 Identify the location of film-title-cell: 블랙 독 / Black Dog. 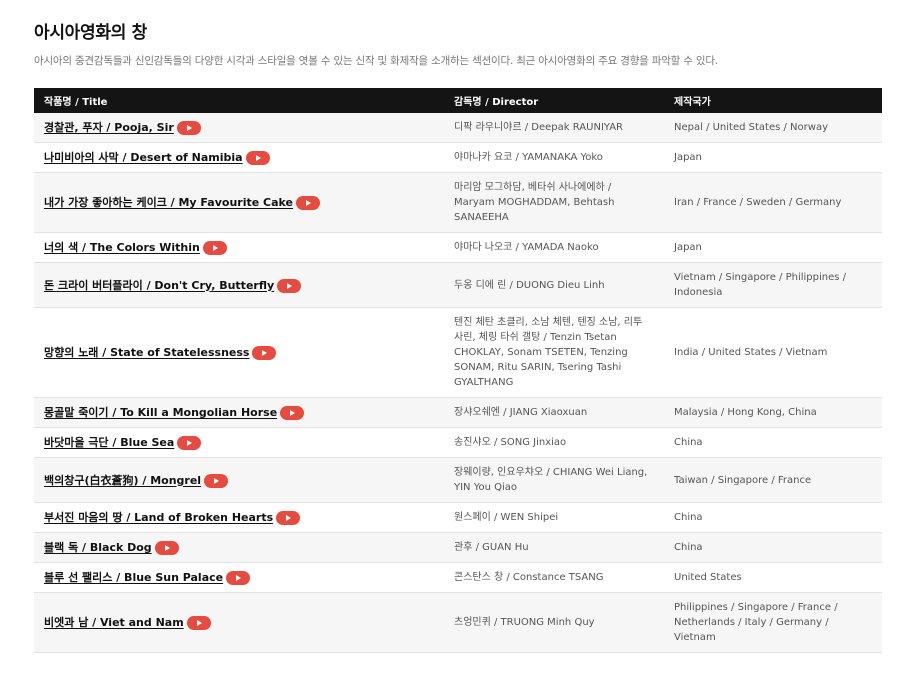
(239, 548).